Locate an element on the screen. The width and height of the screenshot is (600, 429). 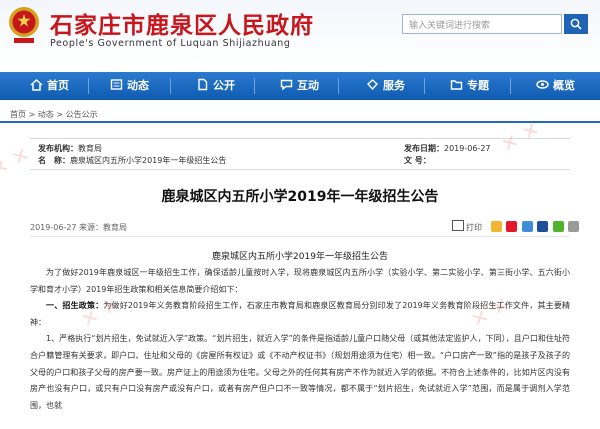
home-icon is located at coordinates (36, 84).